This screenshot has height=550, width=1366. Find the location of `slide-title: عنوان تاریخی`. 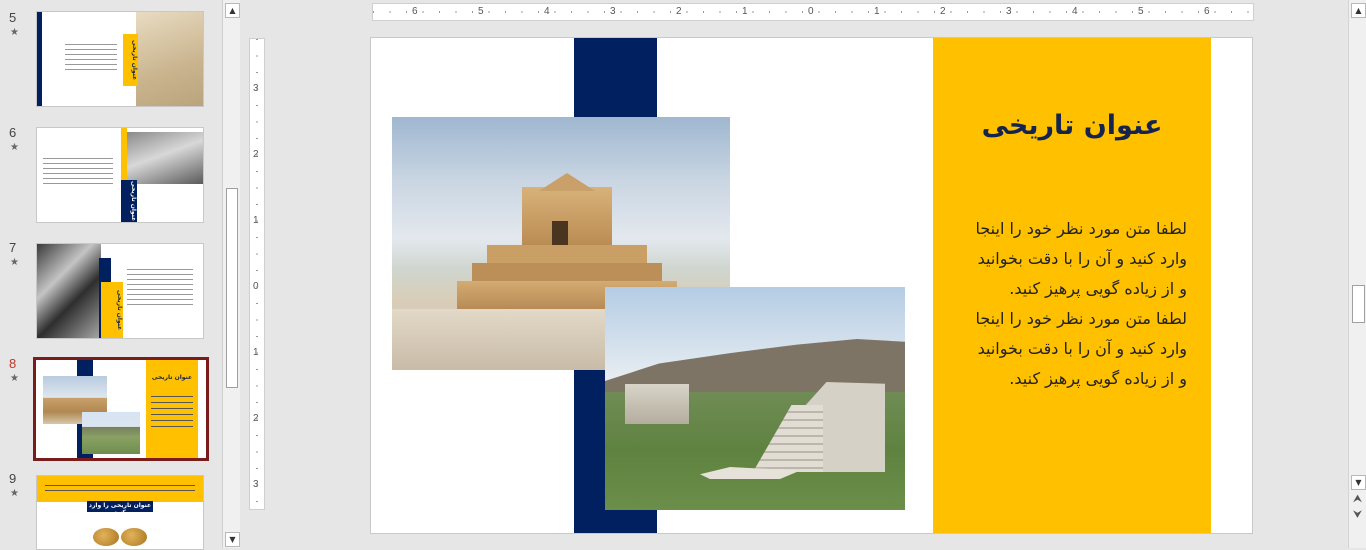

slide-title: عنوان تاریخی is located at coordinates (1072, 125).